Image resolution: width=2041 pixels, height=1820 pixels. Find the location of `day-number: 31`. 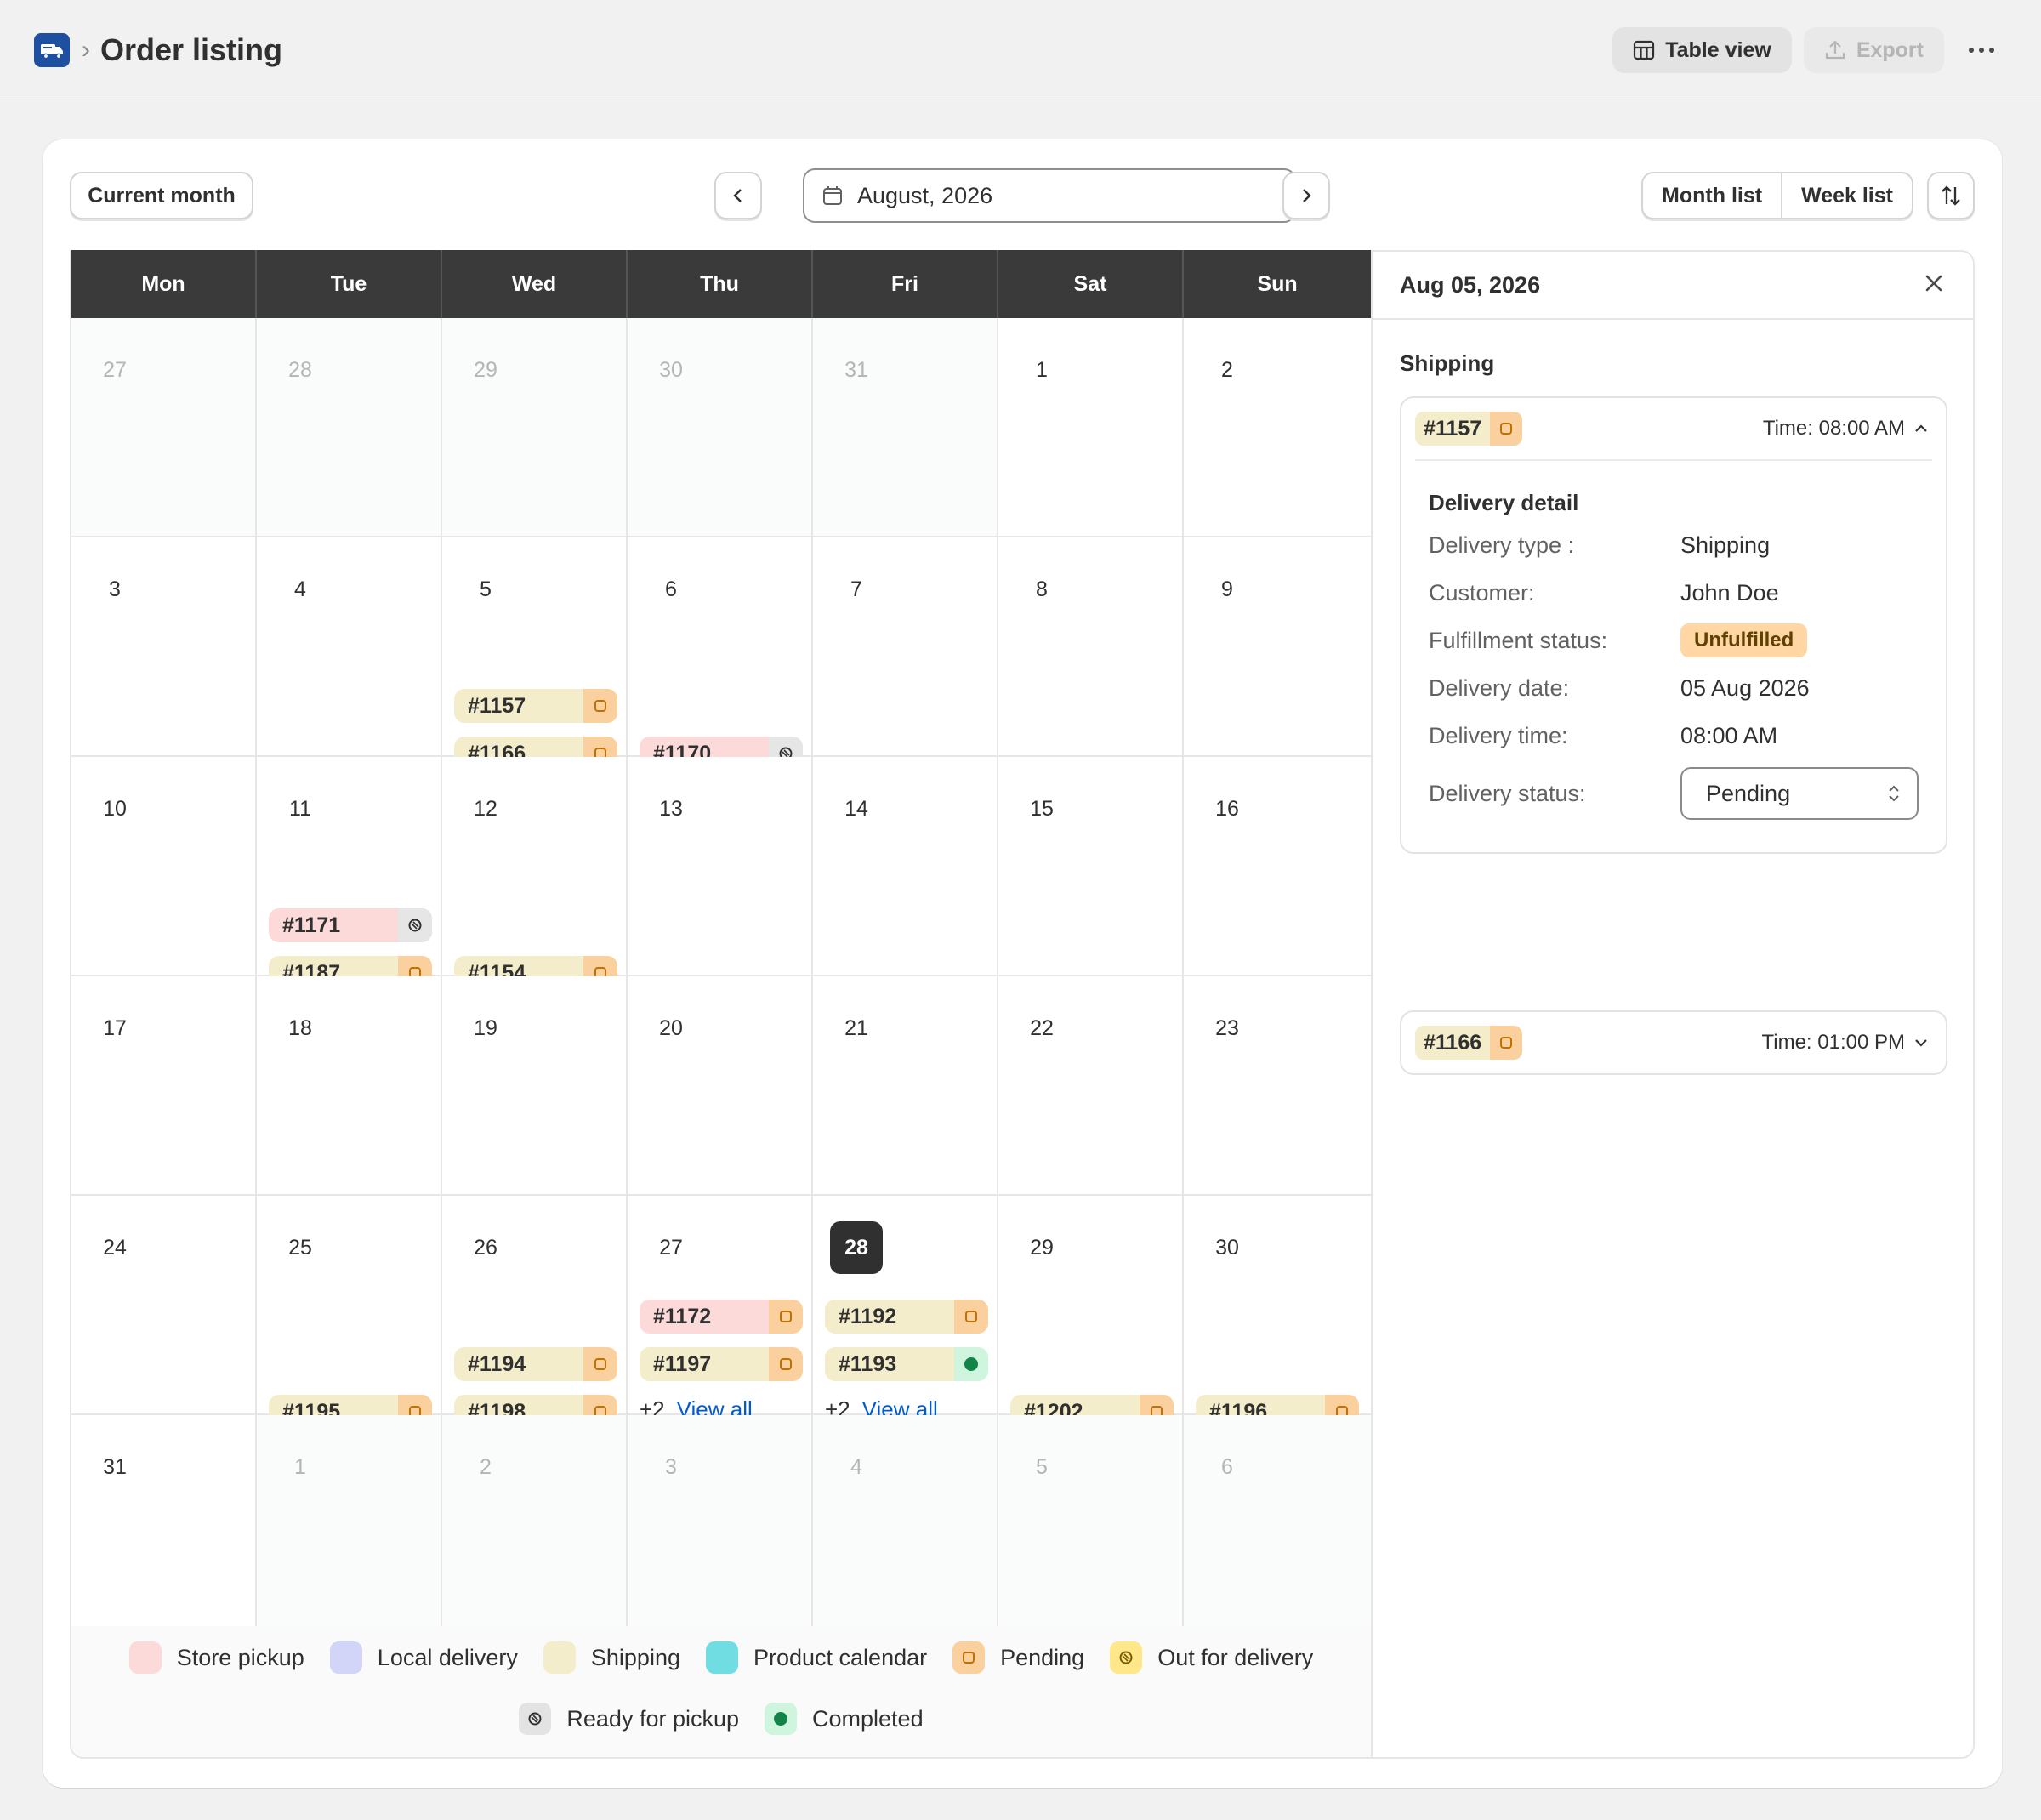

day-number: 31 is located at coordinates (115, 1466).